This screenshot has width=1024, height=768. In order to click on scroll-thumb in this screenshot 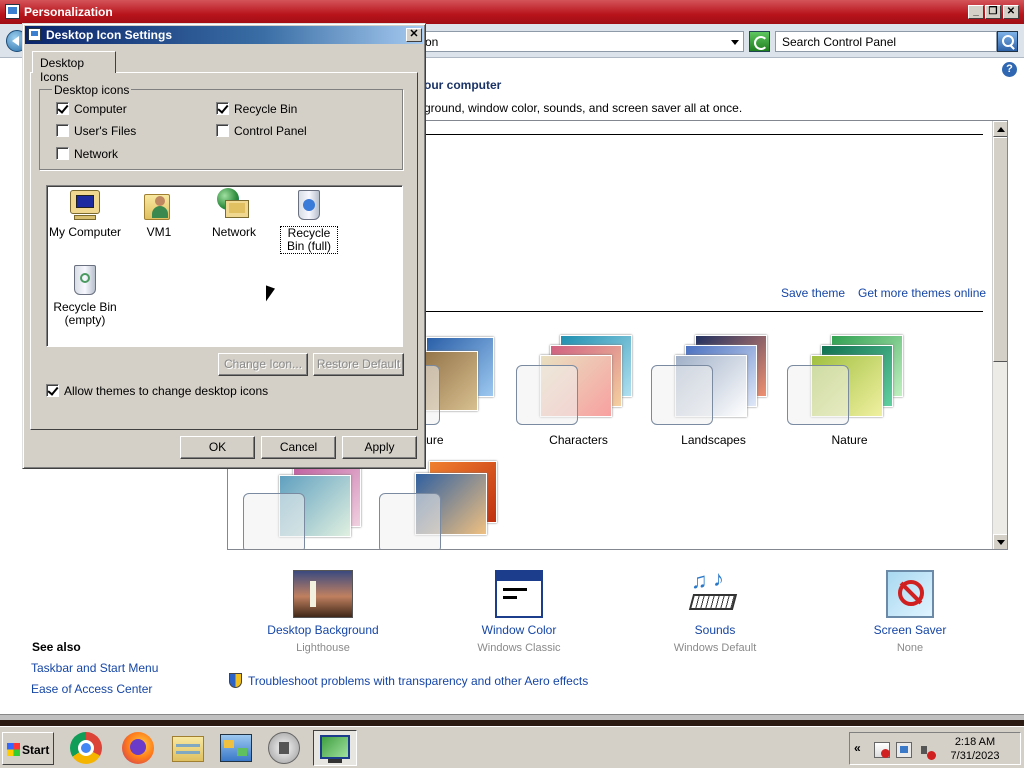, I will do `click(1000, 249)`.